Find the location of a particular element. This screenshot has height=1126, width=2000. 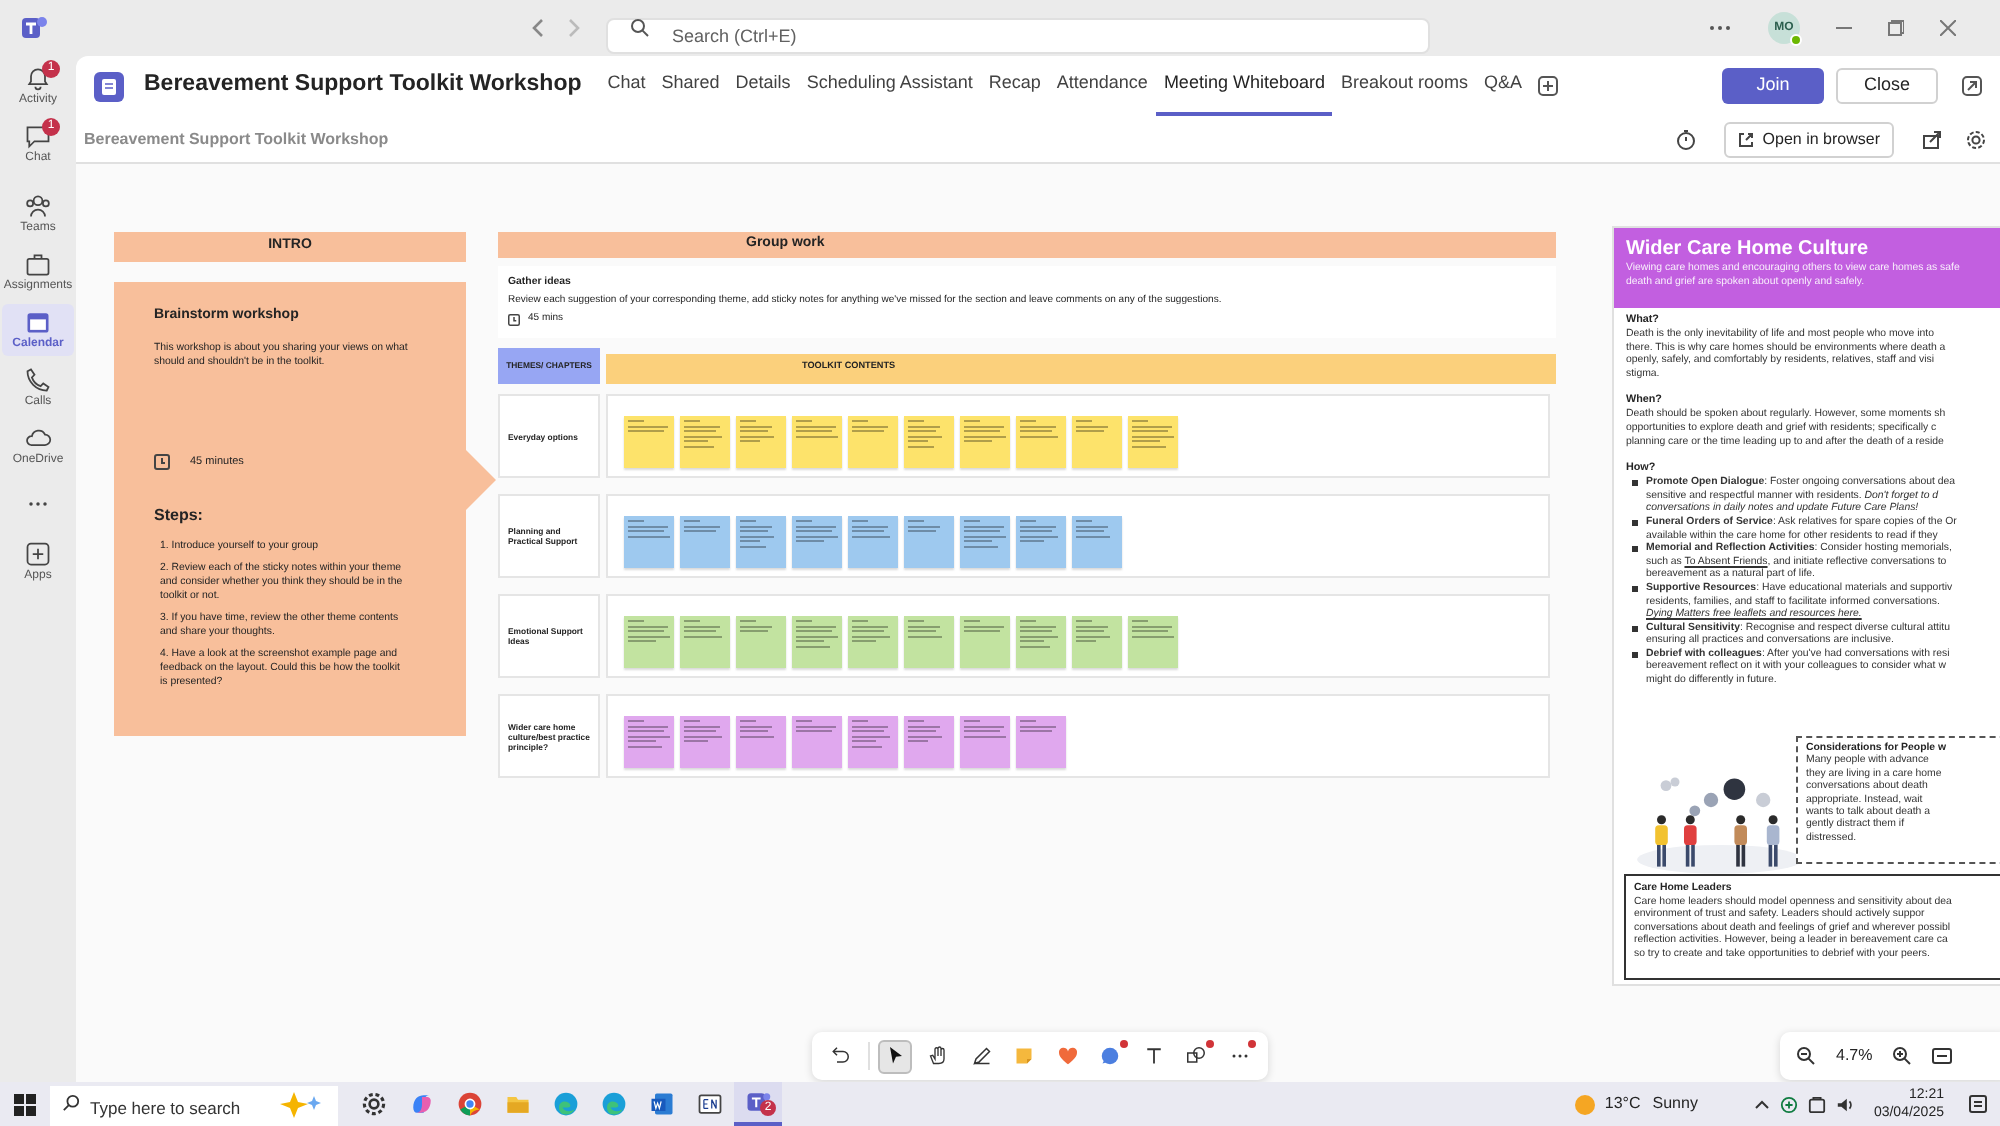

close-icon is located at coordinates (1948, 28).